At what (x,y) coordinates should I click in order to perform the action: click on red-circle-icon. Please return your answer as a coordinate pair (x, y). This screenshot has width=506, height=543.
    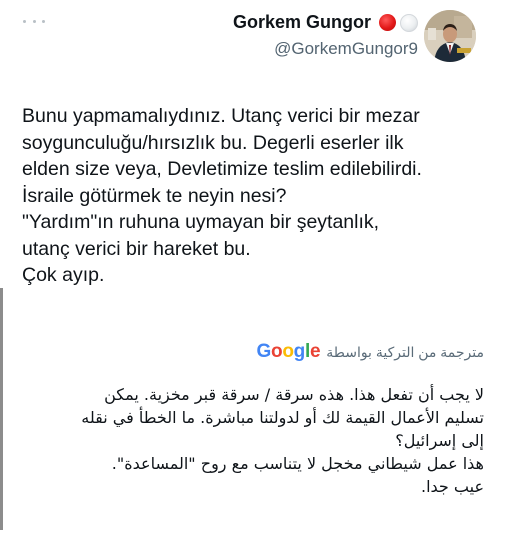
    Looking at the image, I should click on (387, 22).